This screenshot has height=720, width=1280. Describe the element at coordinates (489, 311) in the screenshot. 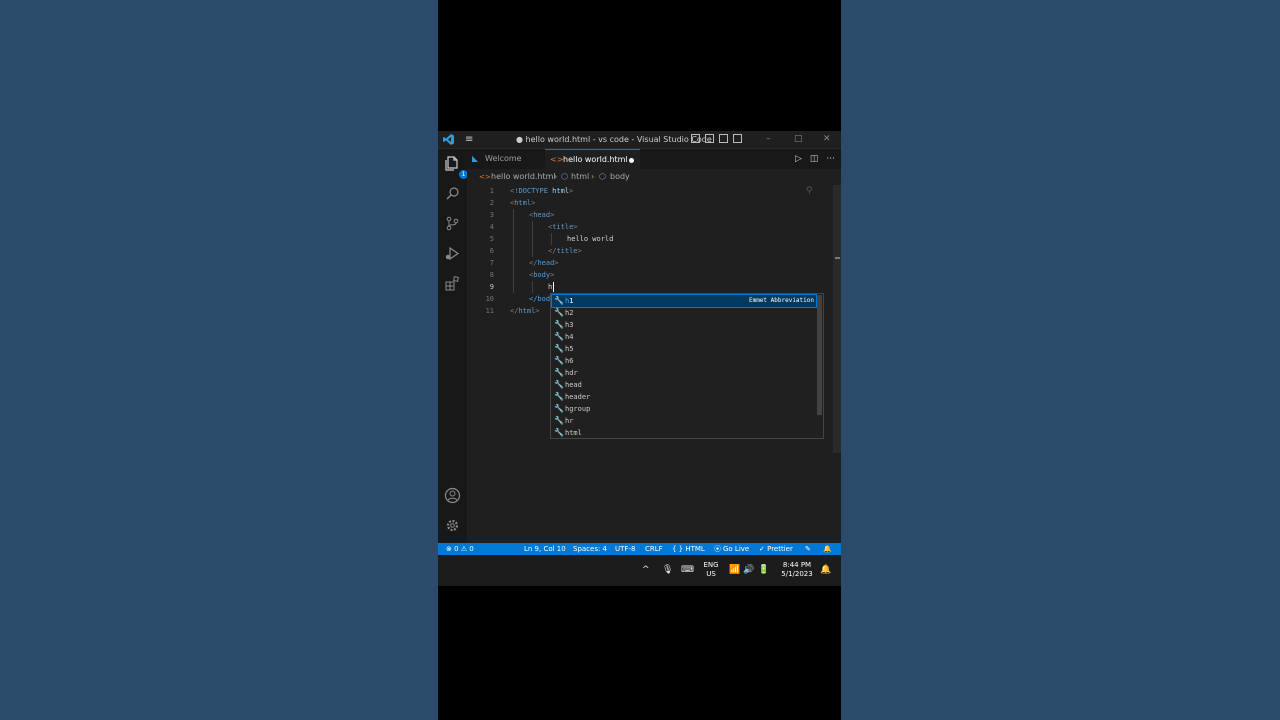

I see `line-number: 11` at that location.